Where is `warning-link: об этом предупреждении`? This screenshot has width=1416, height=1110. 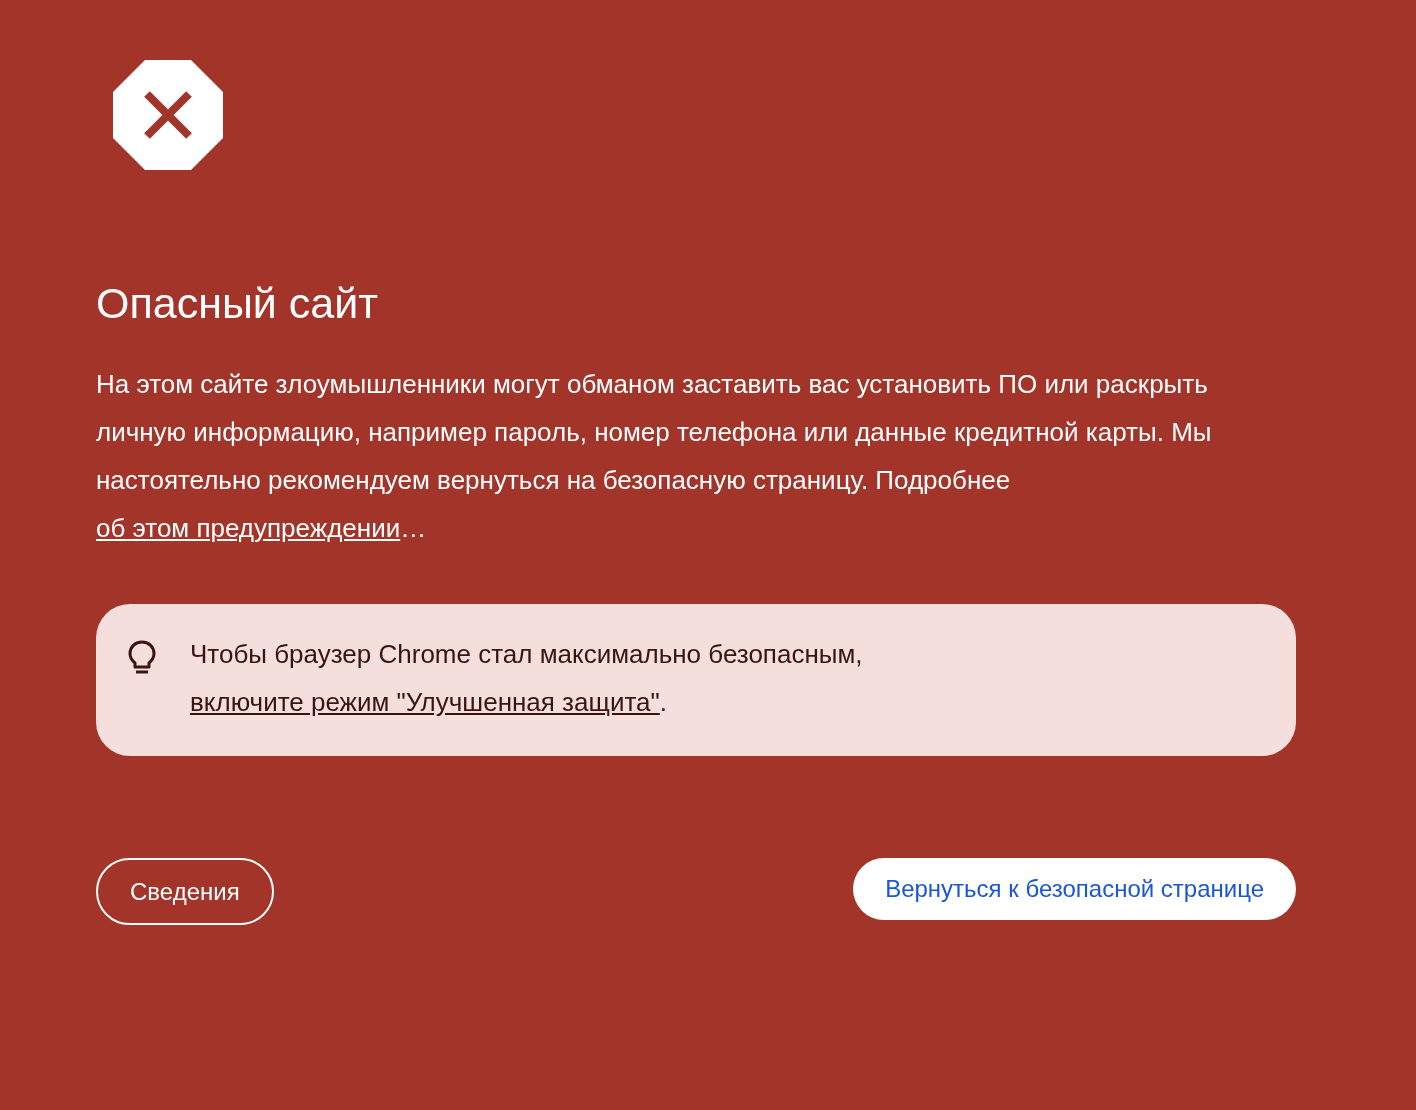
warning-link: об этом предупреждении is located at coordinates (248, 528).